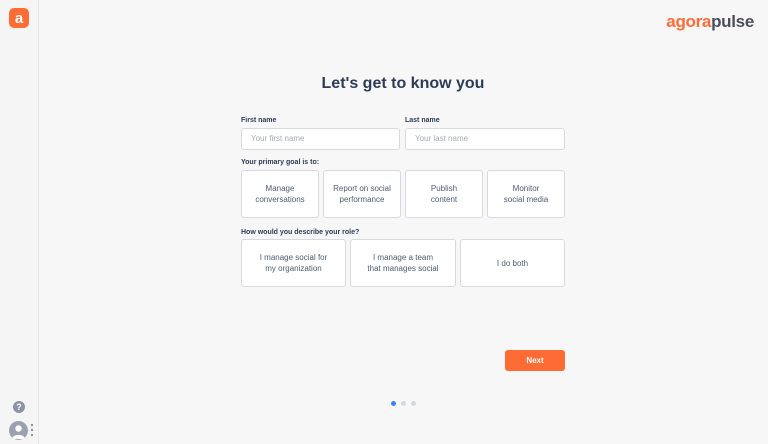  Describe the element at coordinates (535, 360) in the screenshot. I see `next-button: Next` at that location.